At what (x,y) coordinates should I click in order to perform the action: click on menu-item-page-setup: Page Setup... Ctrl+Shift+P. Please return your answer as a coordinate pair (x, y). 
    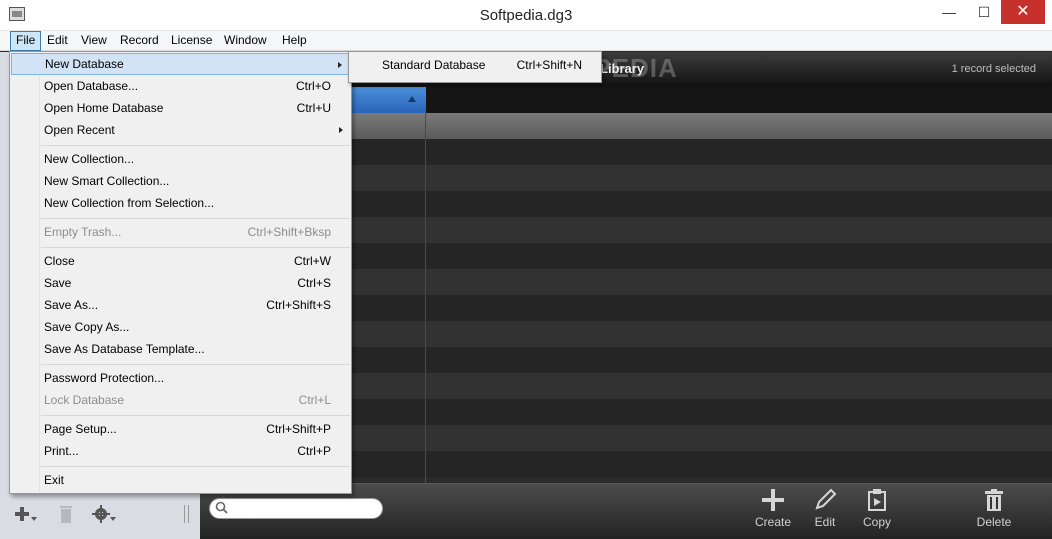
    Looking at the image, I should click on (181, 429).